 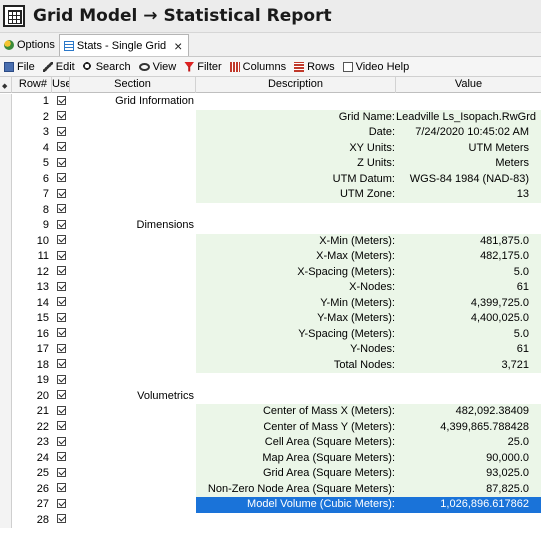 What do you see at coordinates (270, 381) in the screenshot?
I see `table-row: 19` at bounding box center [270, 381].